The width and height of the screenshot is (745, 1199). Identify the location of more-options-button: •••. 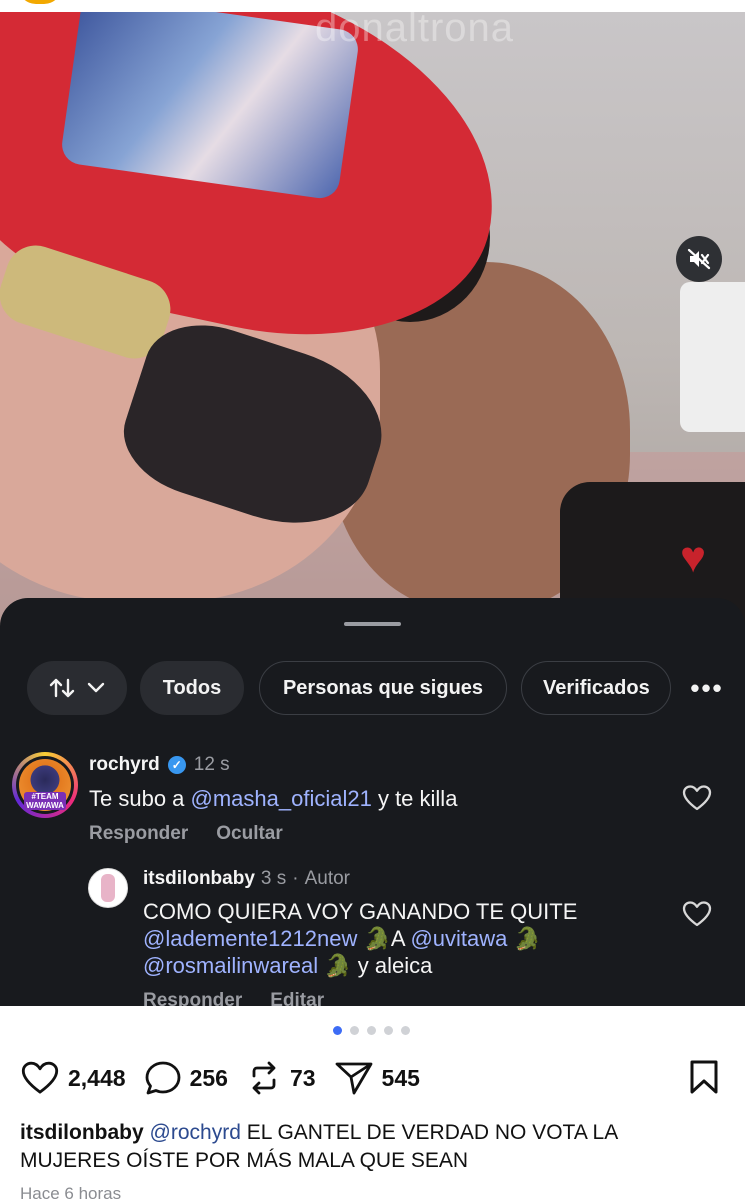
(707, 688).